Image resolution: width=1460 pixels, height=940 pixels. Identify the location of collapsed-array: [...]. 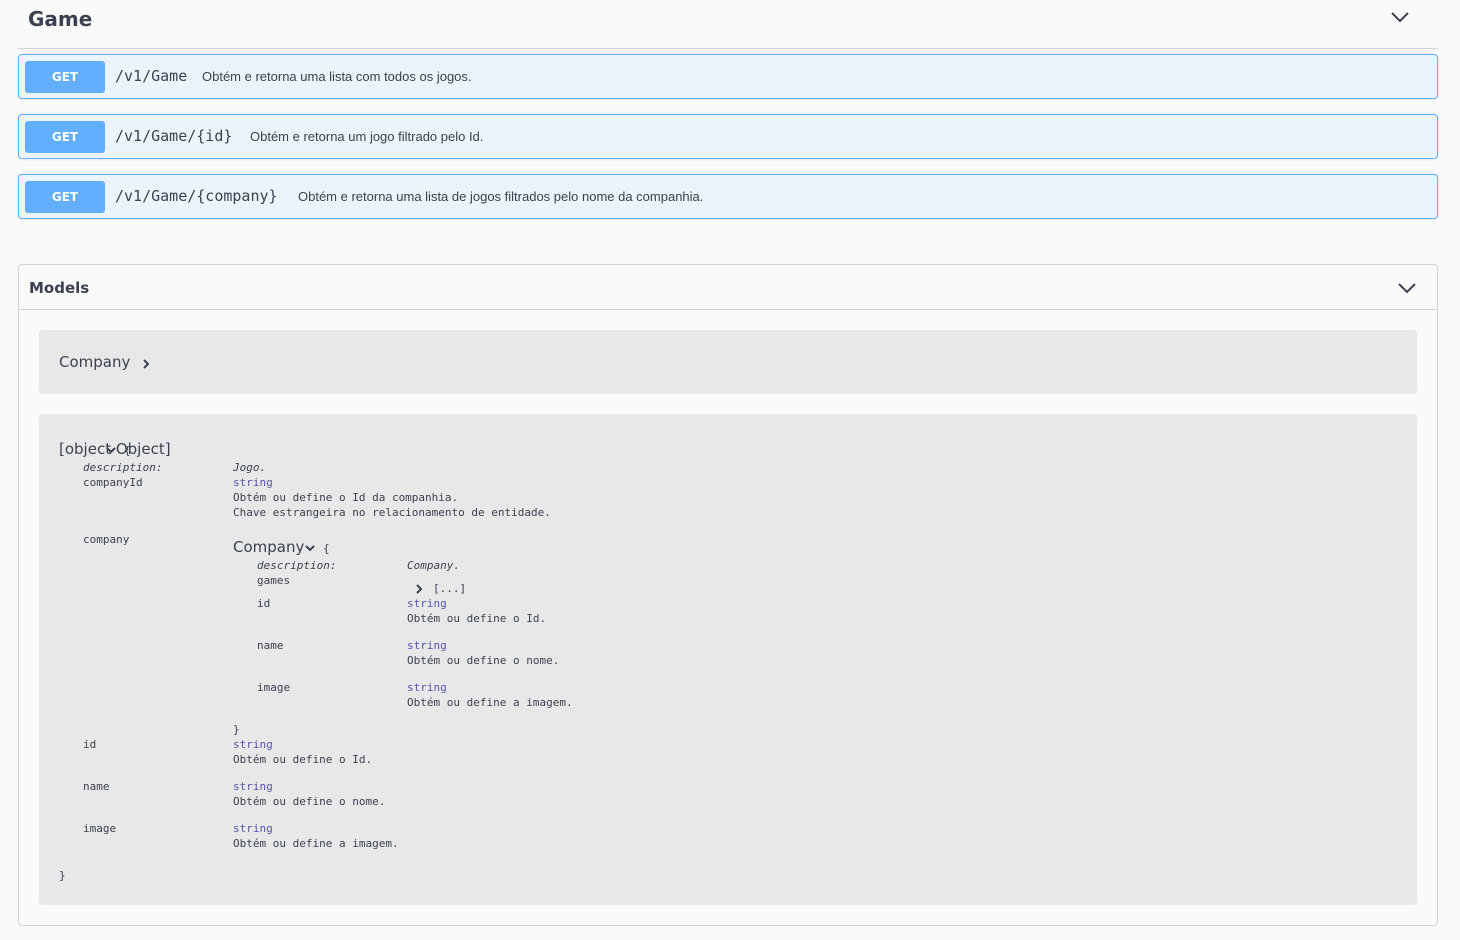
(449, 588).